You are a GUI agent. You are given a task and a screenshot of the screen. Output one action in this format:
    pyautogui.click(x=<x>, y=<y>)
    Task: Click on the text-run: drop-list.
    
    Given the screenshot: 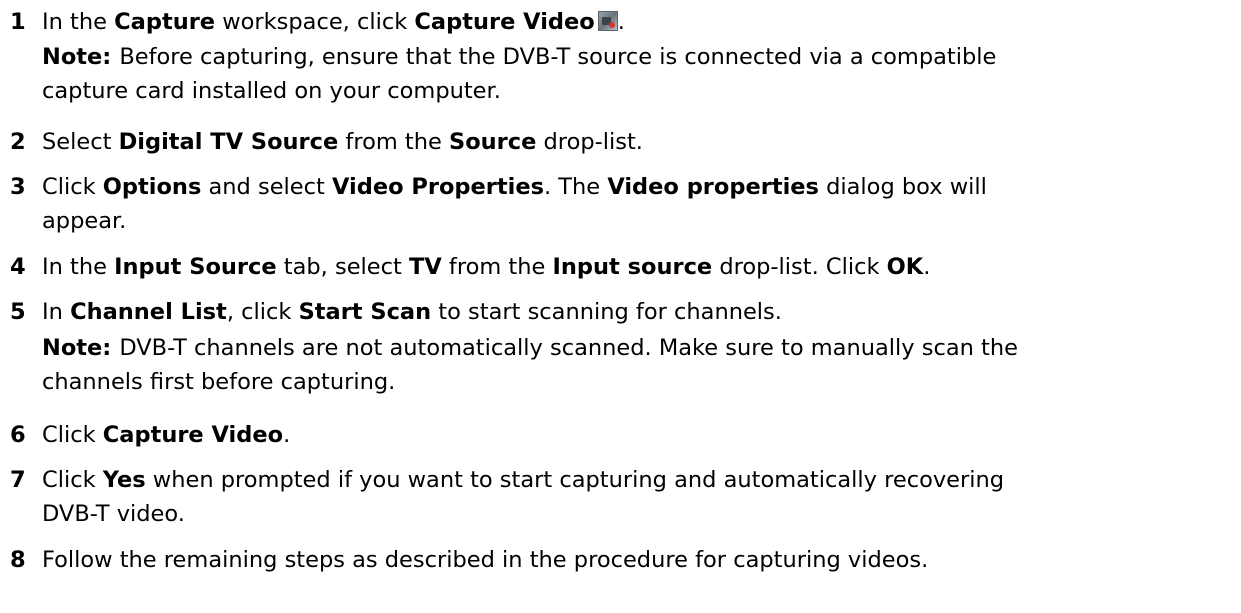 What is the action you would take?
    pyautogui.click(x=589, y=142)
    